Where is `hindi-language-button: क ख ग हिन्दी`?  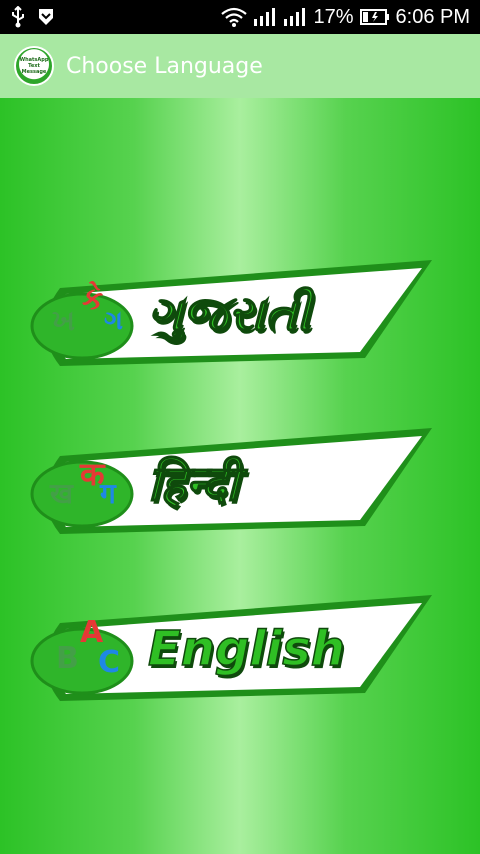
hindi-language-button: क ख ग हिन्दी is located at coordinates (232, 483).